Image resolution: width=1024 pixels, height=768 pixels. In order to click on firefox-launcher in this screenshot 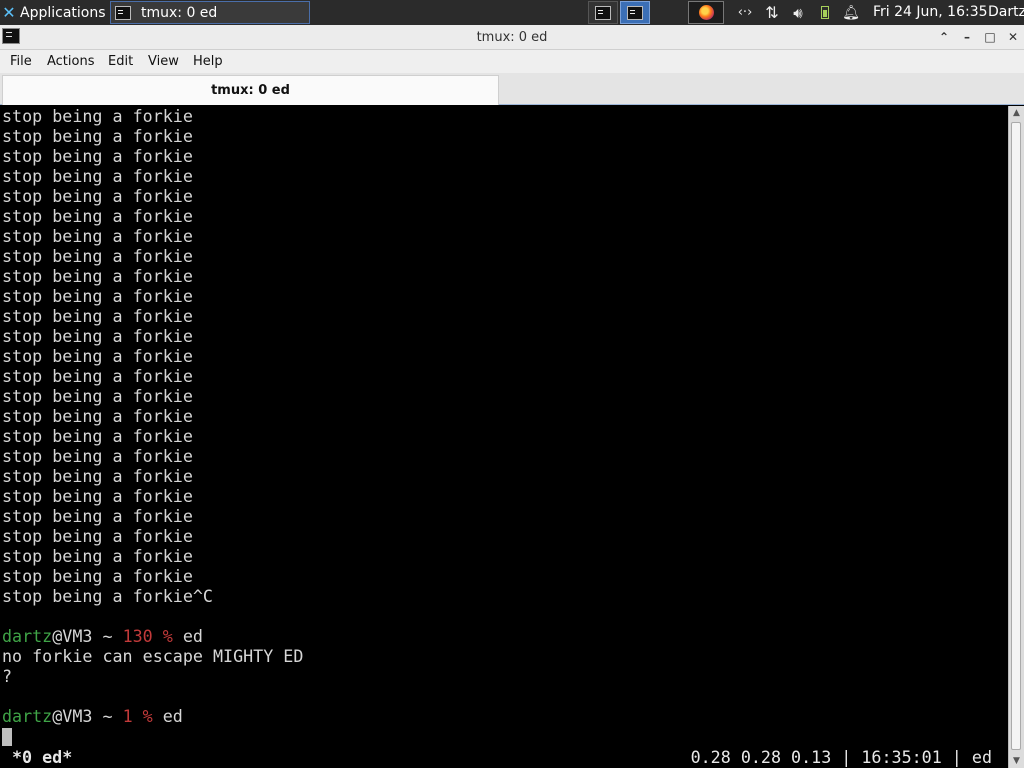, I will do `click(706, 12)`.